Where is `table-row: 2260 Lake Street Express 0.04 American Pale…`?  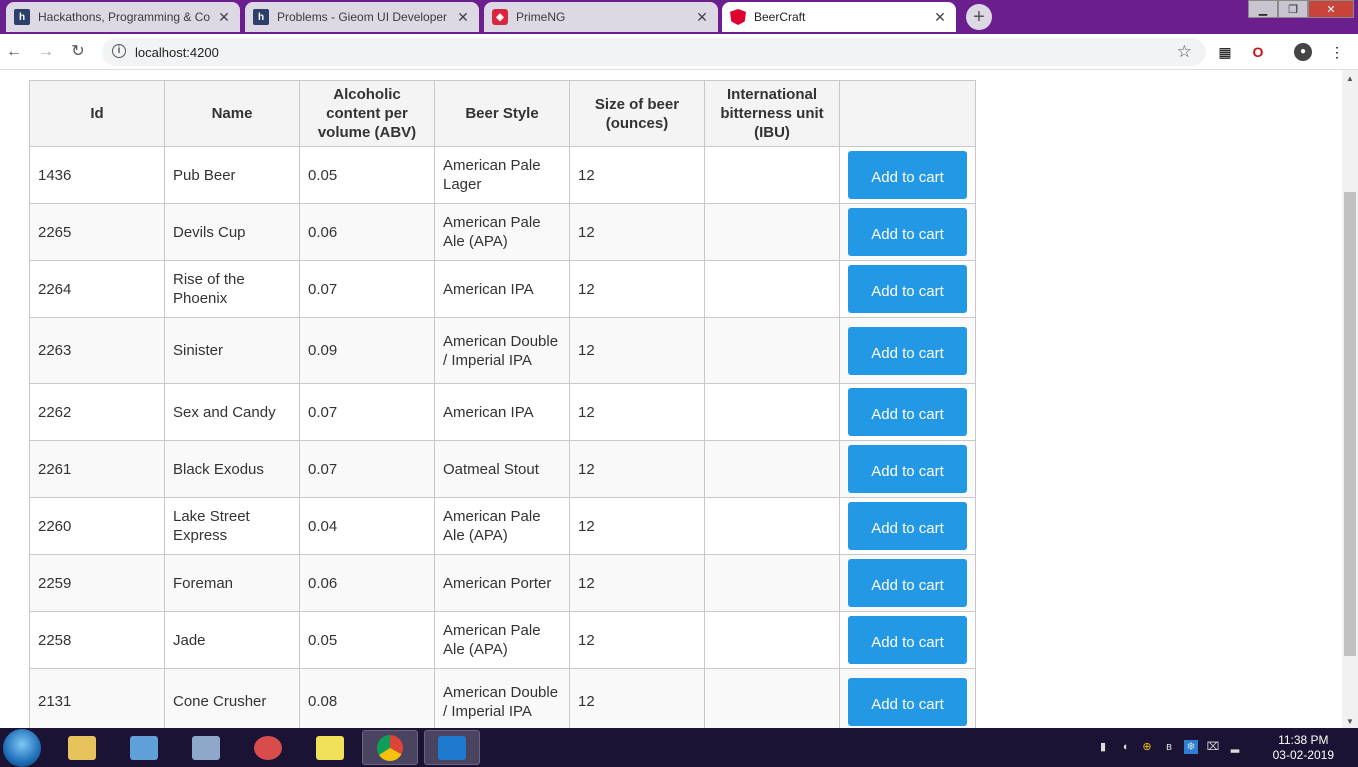 table-row: 2260 Lake Street Express 0.04 American Pale… is located at coordinates (502, 526).